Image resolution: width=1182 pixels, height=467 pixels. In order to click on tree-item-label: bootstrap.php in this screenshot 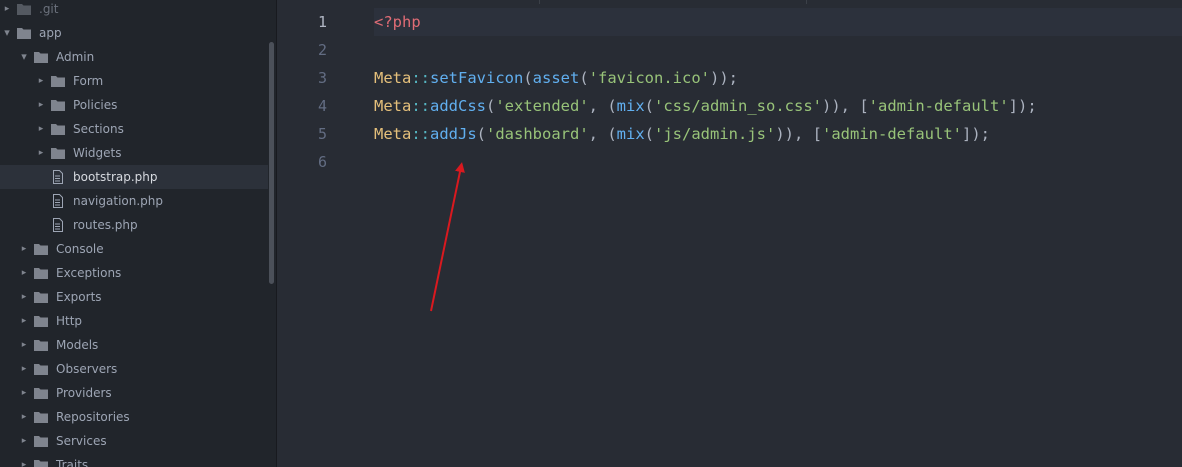, I will do `click(115, 177)`.